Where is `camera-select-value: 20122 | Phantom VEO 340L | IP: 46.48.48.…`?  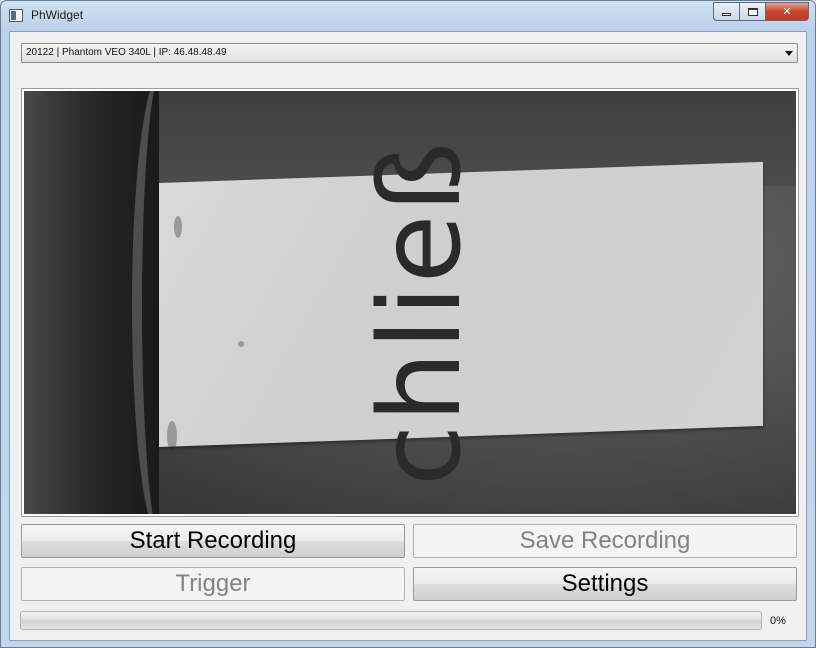 camera-select-value: 20122 | Phantom VEO 340L | IP: 46.48.48.… is located at coordinates (126, 52).